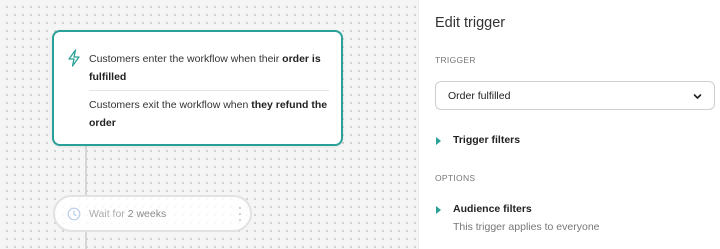  Describe the element at coordinates (240, 214) in the screenshot. I see `kebab-menu-icon` at that location.